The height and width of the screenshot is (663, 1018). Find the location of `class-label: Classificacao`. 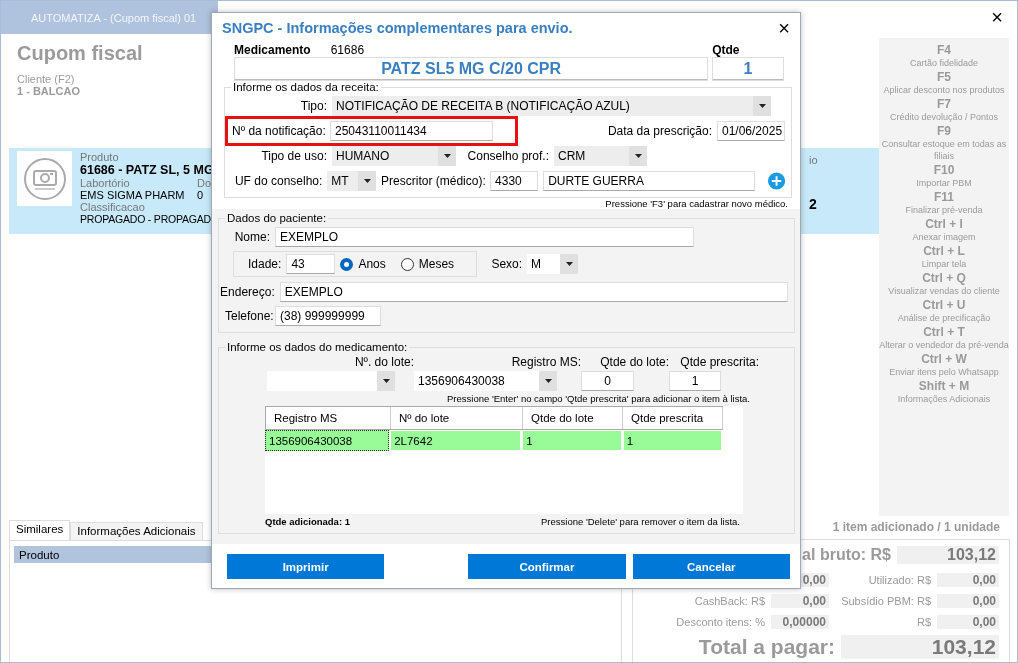

class-label: Classificacao is located at coordinates (113, 207).